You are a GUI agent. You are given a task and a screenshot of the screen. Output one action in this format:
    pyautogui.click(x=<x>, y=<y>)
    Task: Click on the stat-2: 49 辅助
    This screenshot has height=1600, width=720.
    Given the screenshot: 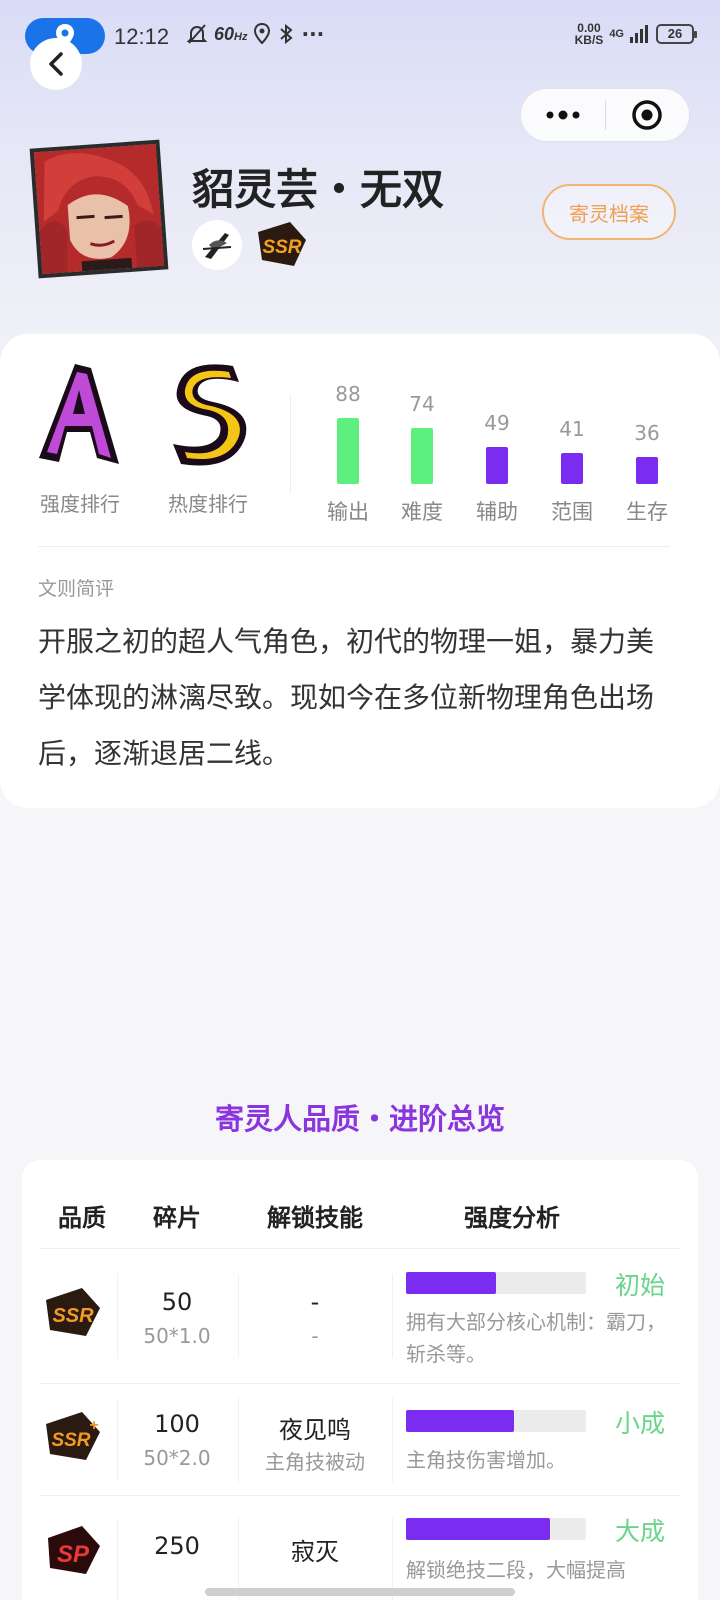 What is the action you would take?
    pyautogui.click(x=497, y=434)
    